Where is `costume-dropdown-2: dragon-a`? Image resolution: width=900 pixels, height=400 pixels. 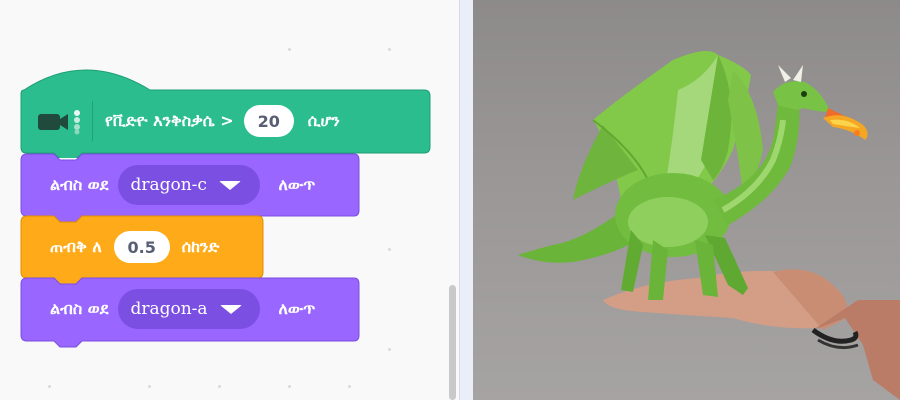
costume-dropdown-2: dragon-a is located at coordinates (189, 309).